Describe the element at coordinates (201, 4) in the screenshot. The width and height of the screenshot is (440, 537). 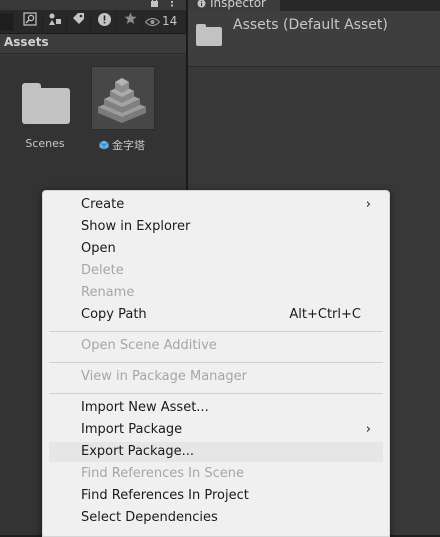
I see `info-icon` at that location.